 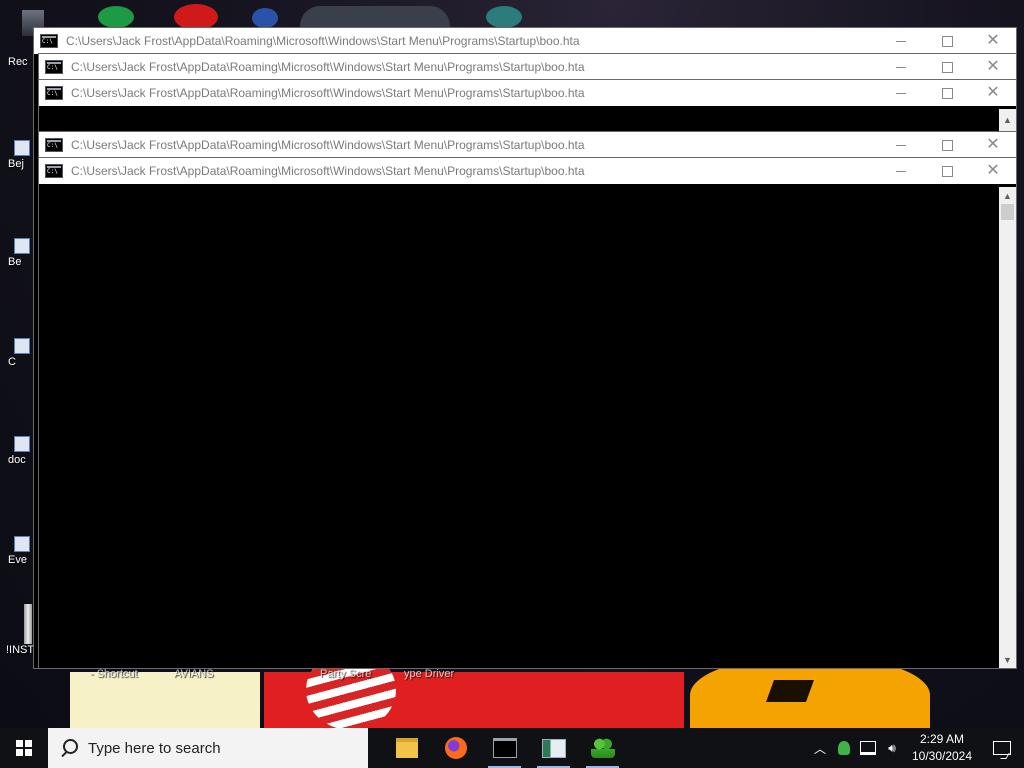 I want to click on wallpaper-shape-green, so click(x=116, y=17).